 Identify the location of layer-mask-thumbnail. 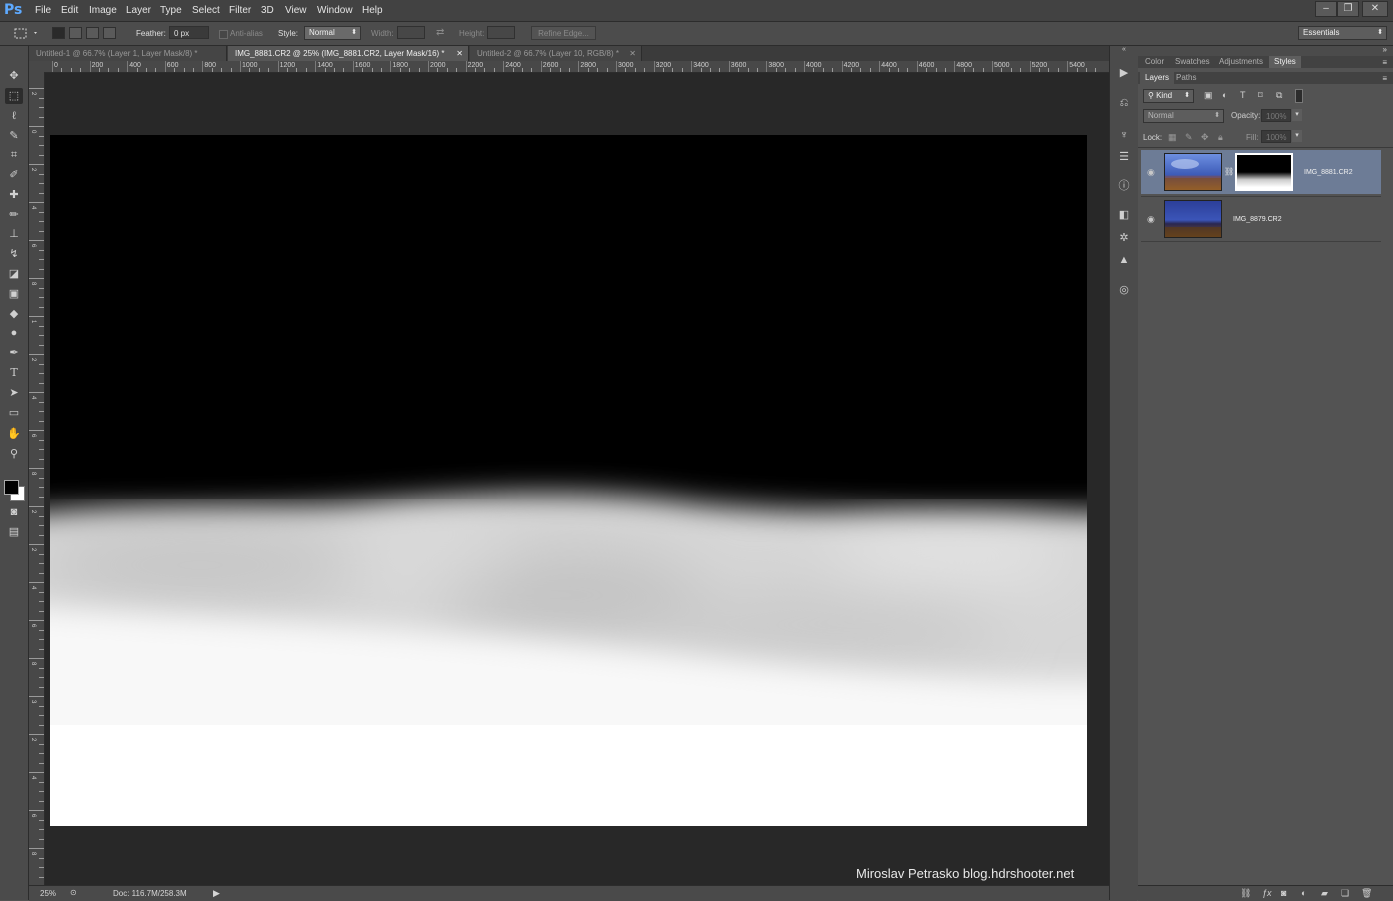
(1264, 172).